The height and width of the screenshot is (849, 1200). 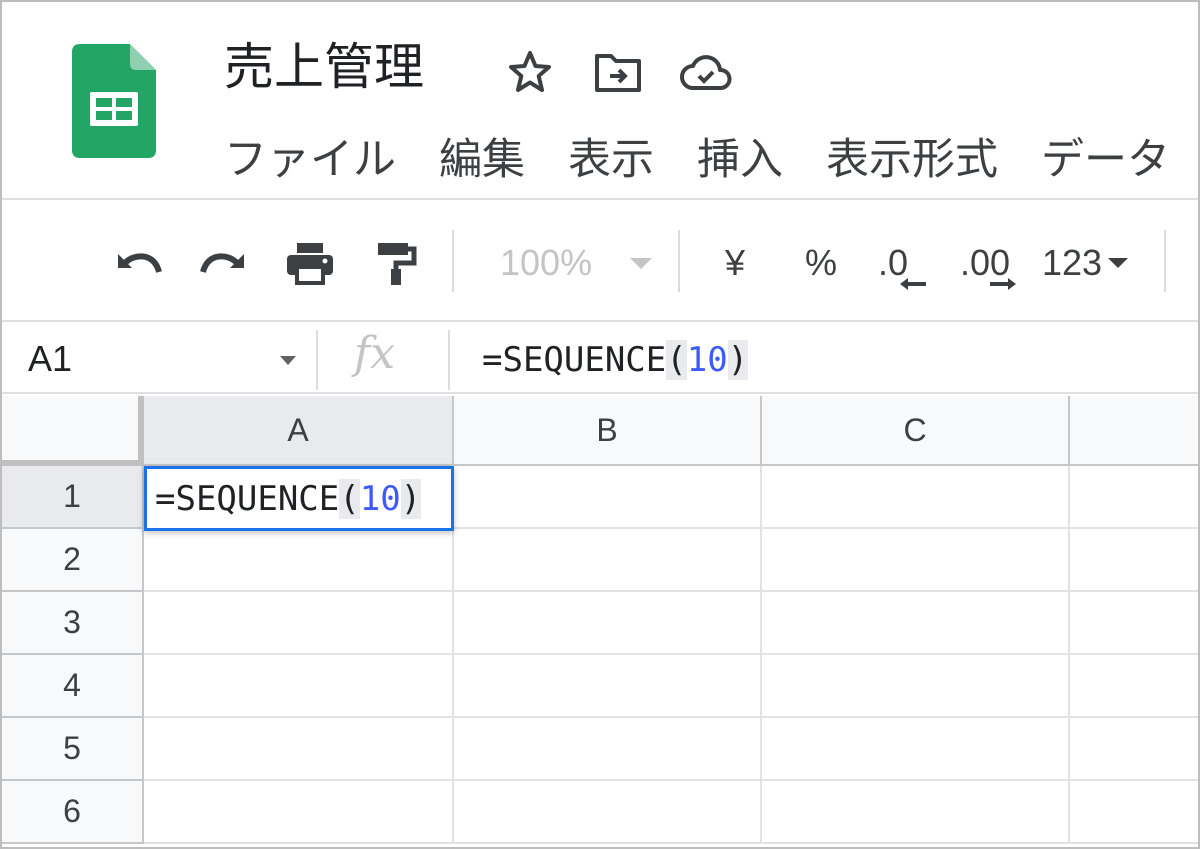 I want to click on formula-paren-close: ), so click(x=738, y=360).